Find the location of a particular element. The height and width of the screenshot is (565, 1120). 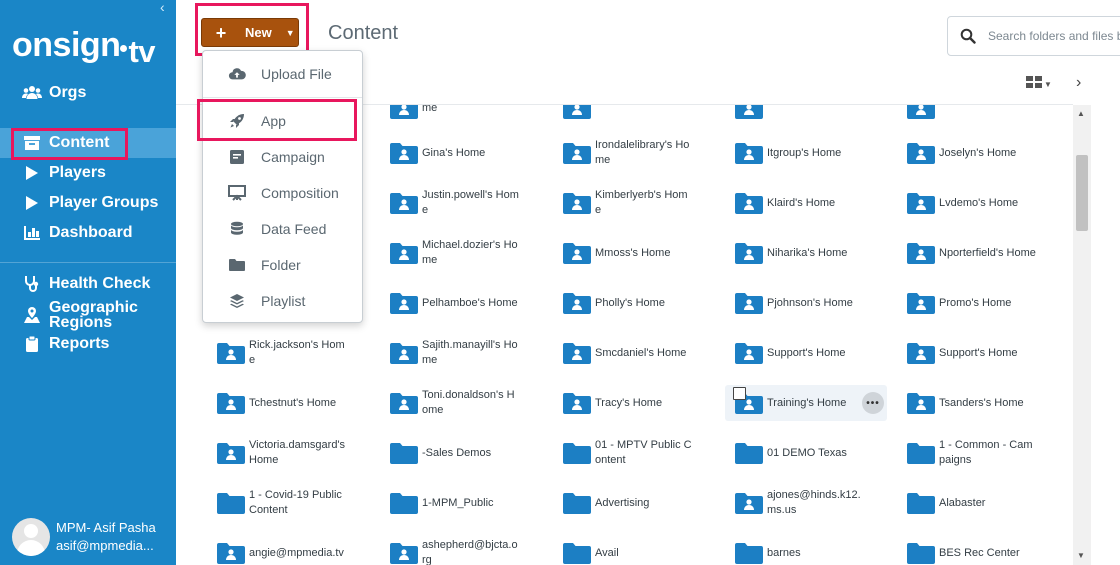

folder-name: Alabaster is located at coordinates (962, 502).